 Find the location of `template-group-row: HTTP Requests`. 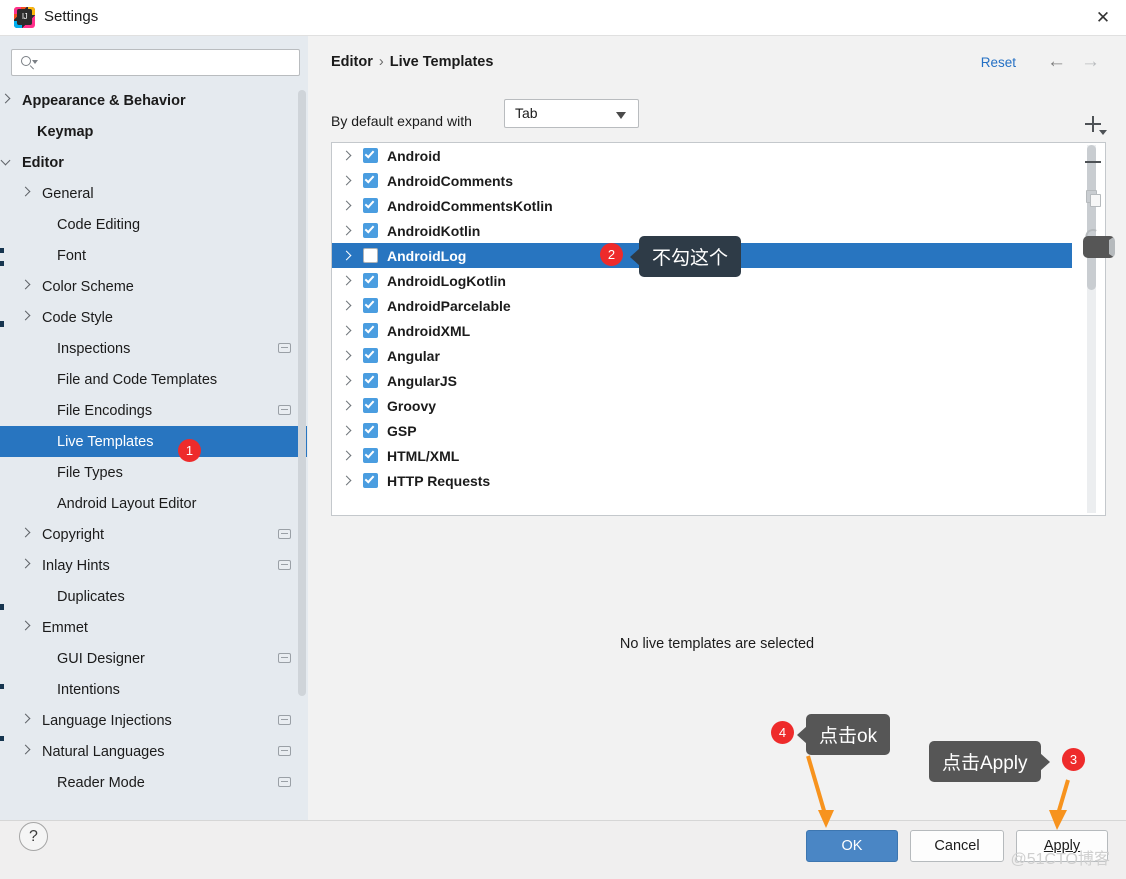

template-group-row: HTTP Requests is located at coordinates (702, 480).